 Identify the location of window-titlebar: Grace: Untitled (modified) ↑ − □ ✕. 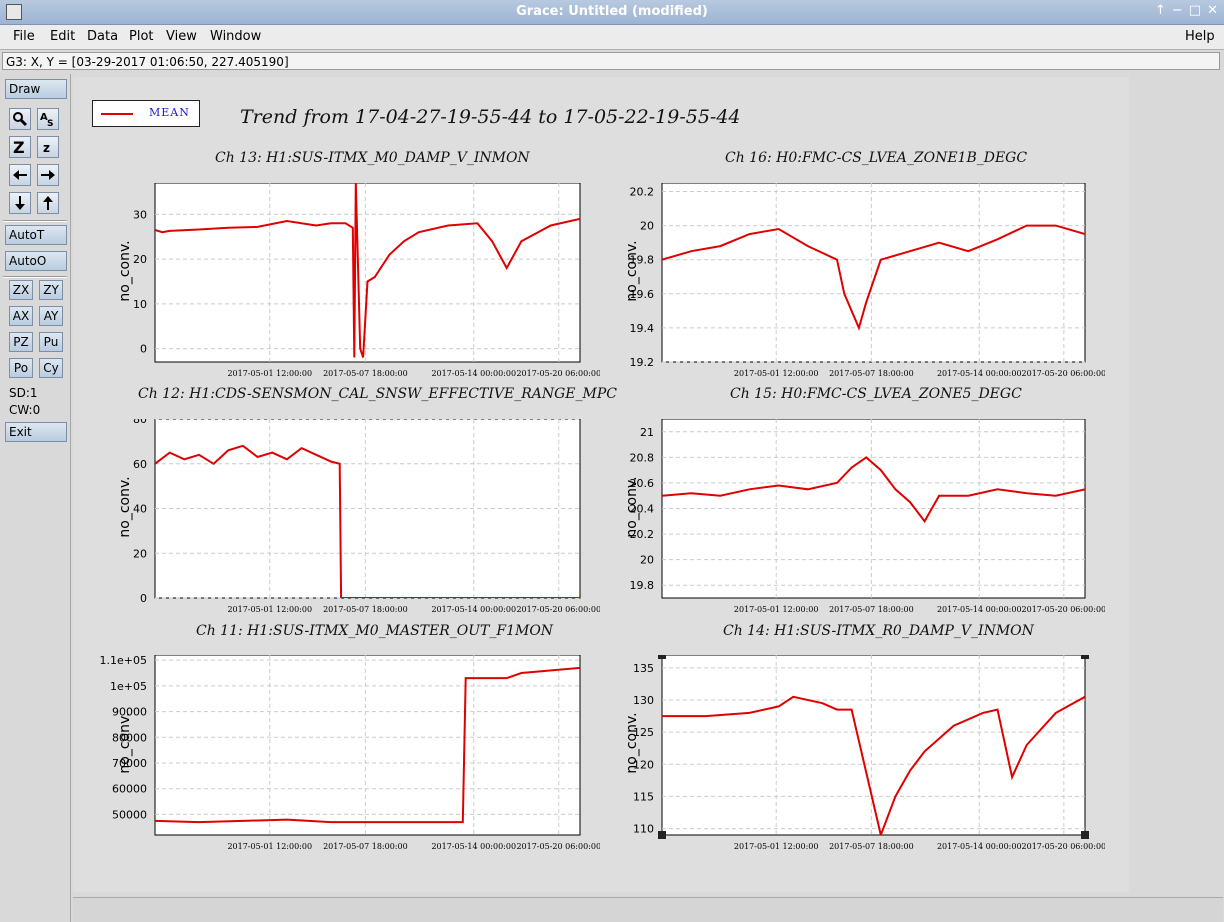
(612, 12).